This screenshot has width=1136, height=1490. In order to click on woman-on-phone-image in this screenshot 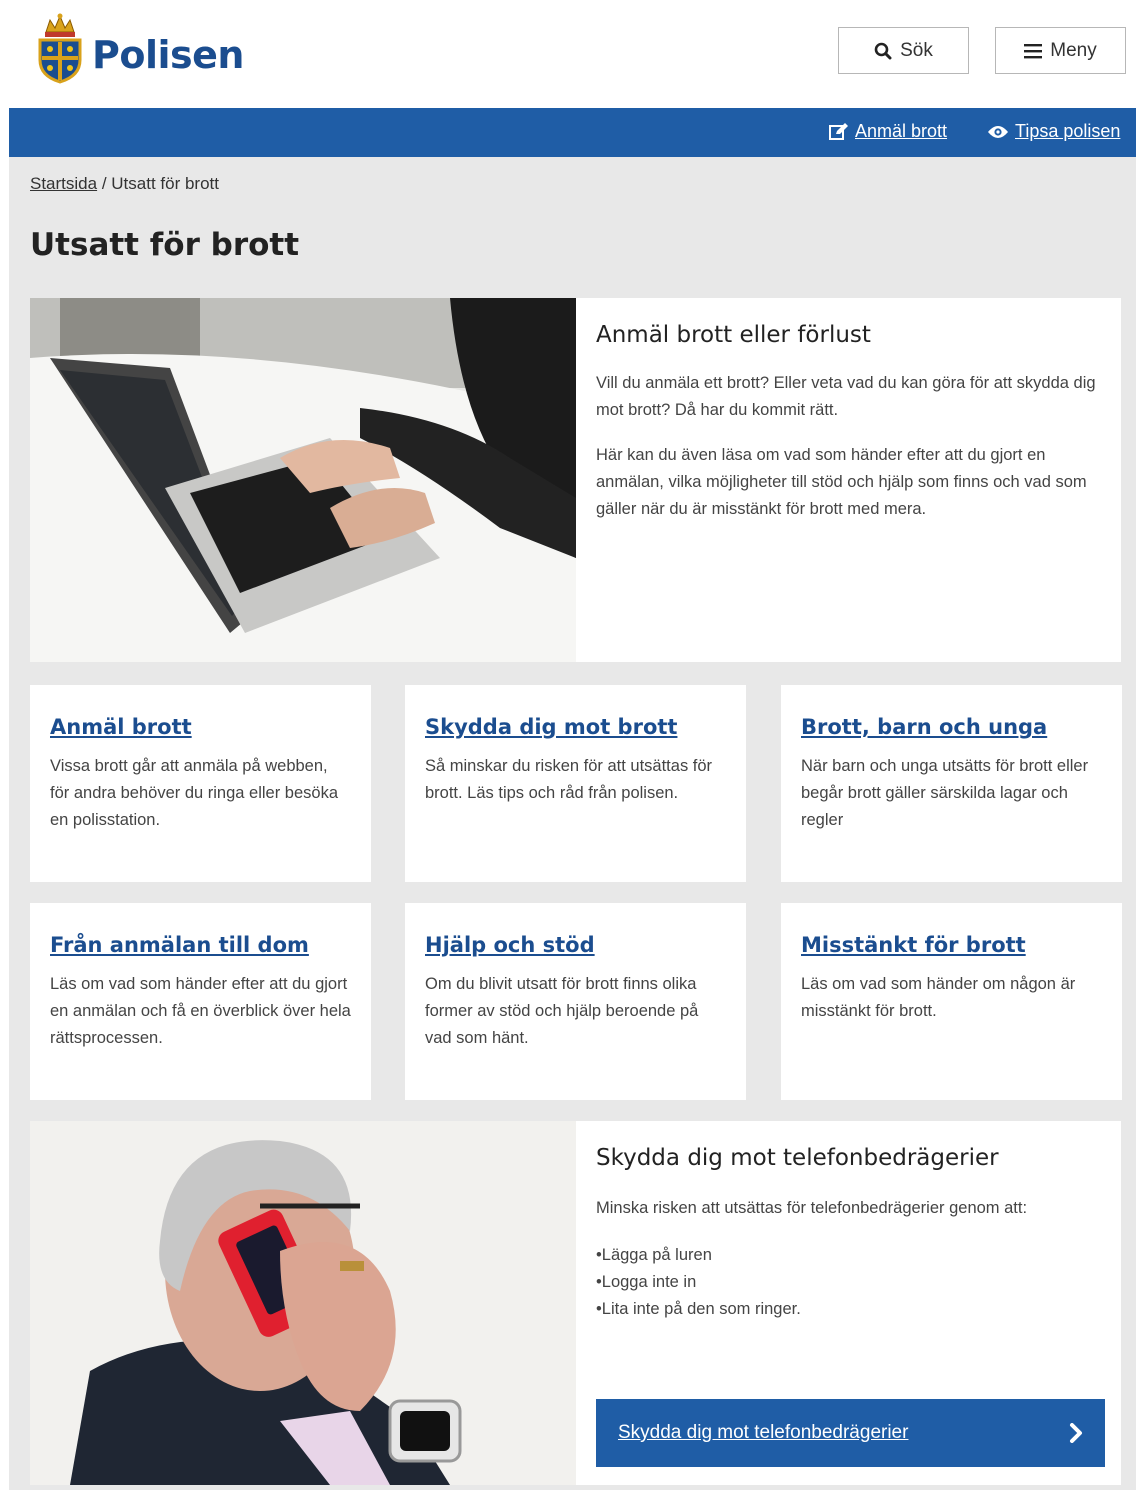, I will do `click(303, 1303)`.